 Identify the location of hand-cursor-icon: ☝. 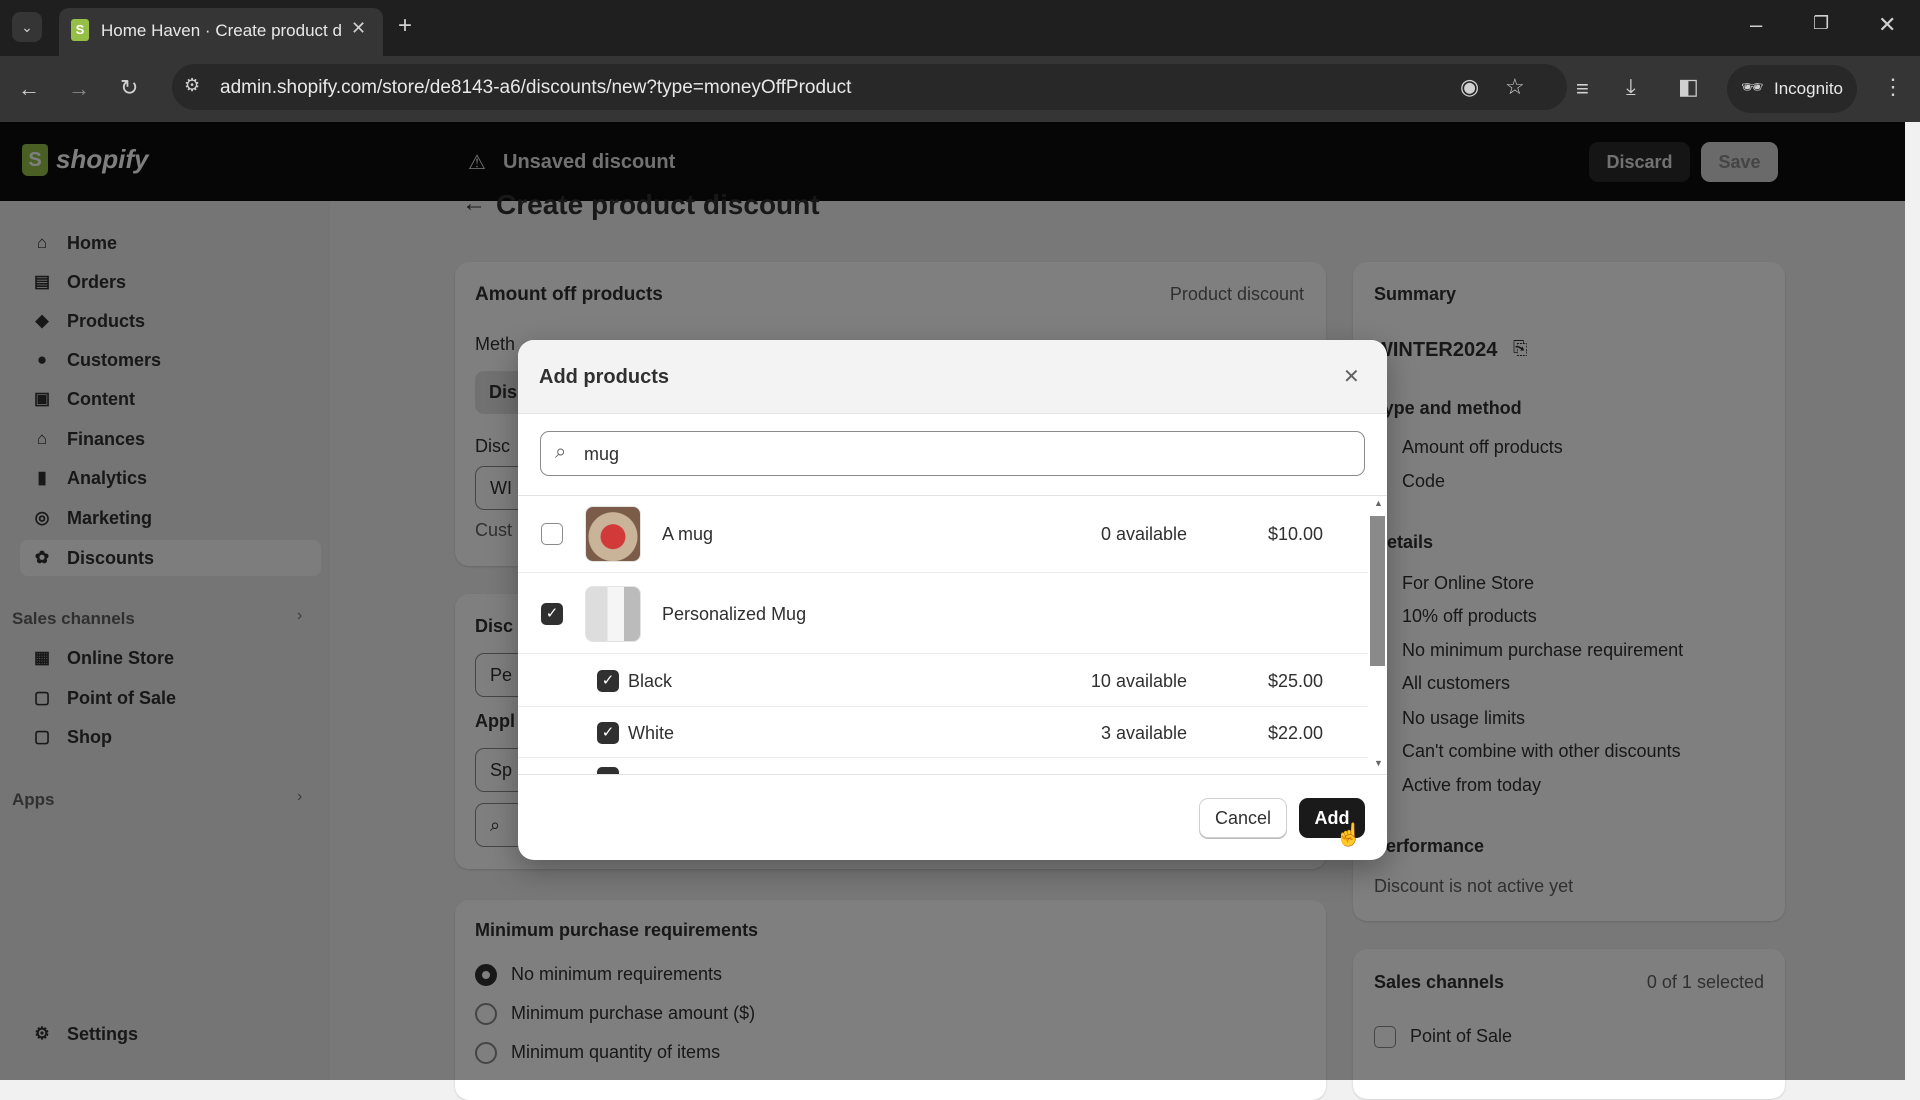
(1349, 834).